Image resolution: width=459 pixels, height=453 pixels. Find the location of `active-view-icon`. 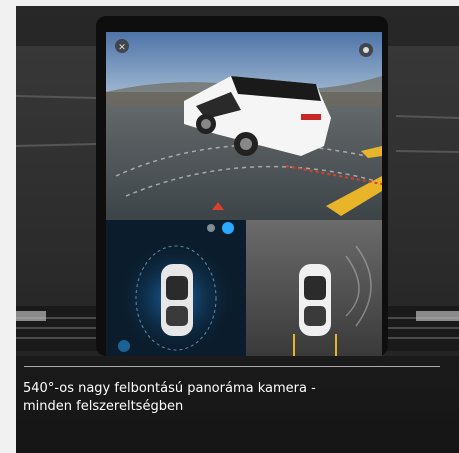

active-view-icon is located at coordinates (228, 228).